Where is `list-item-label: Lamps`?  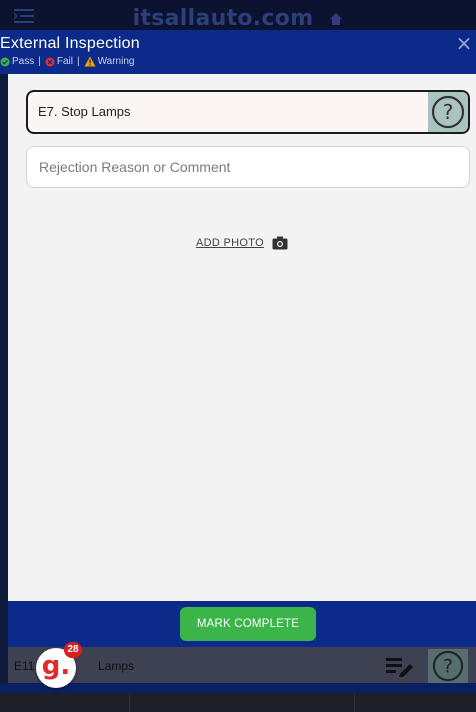 list-item-label: Lamps is located at coordinates (116, 666).